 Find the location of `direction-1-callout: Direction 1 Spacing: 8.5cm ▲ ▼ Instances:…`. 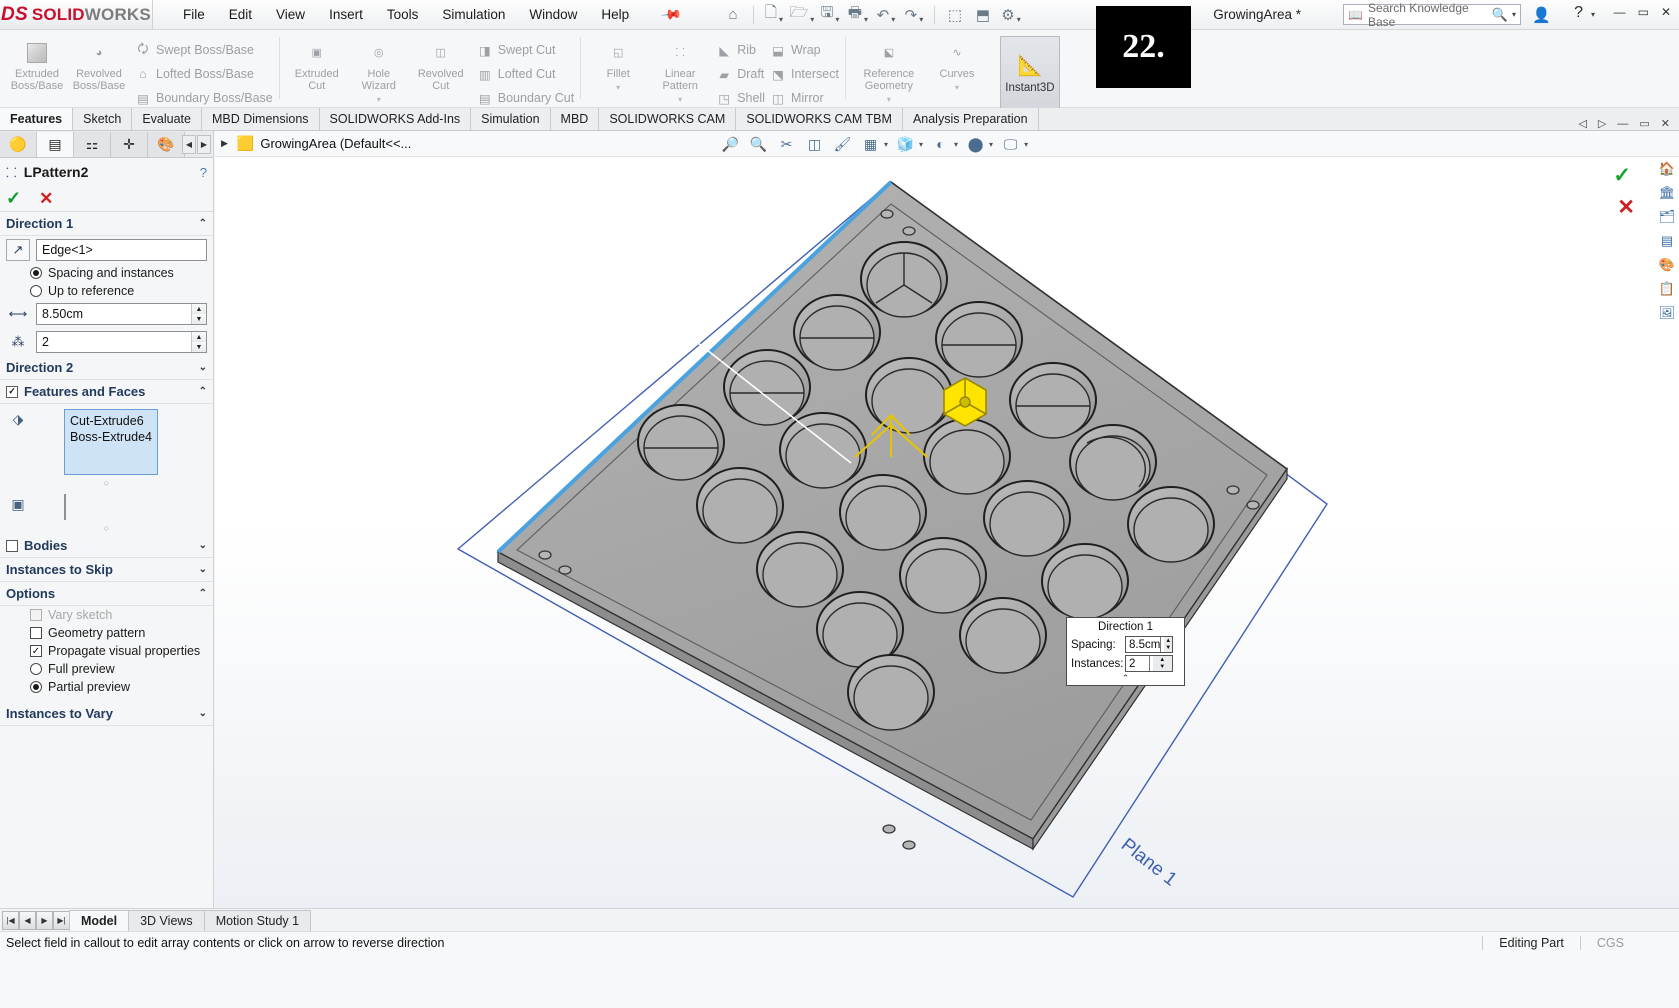

direction-1-callout: Direction 1 Spacing: 8.5cm ▲ ▼ Instances:… is located at coordinates (1125, 651).